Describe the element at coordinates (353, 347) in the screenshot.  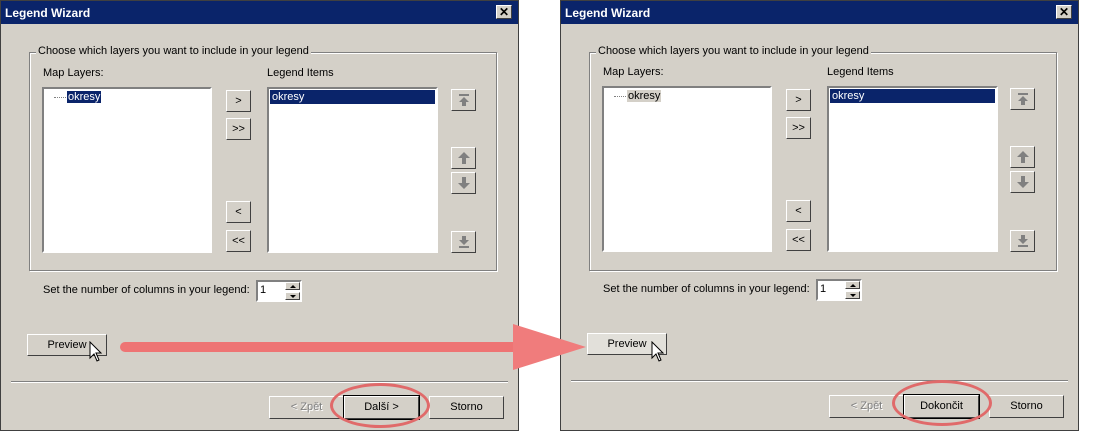
I see `transition-arrow-icon` at that location.